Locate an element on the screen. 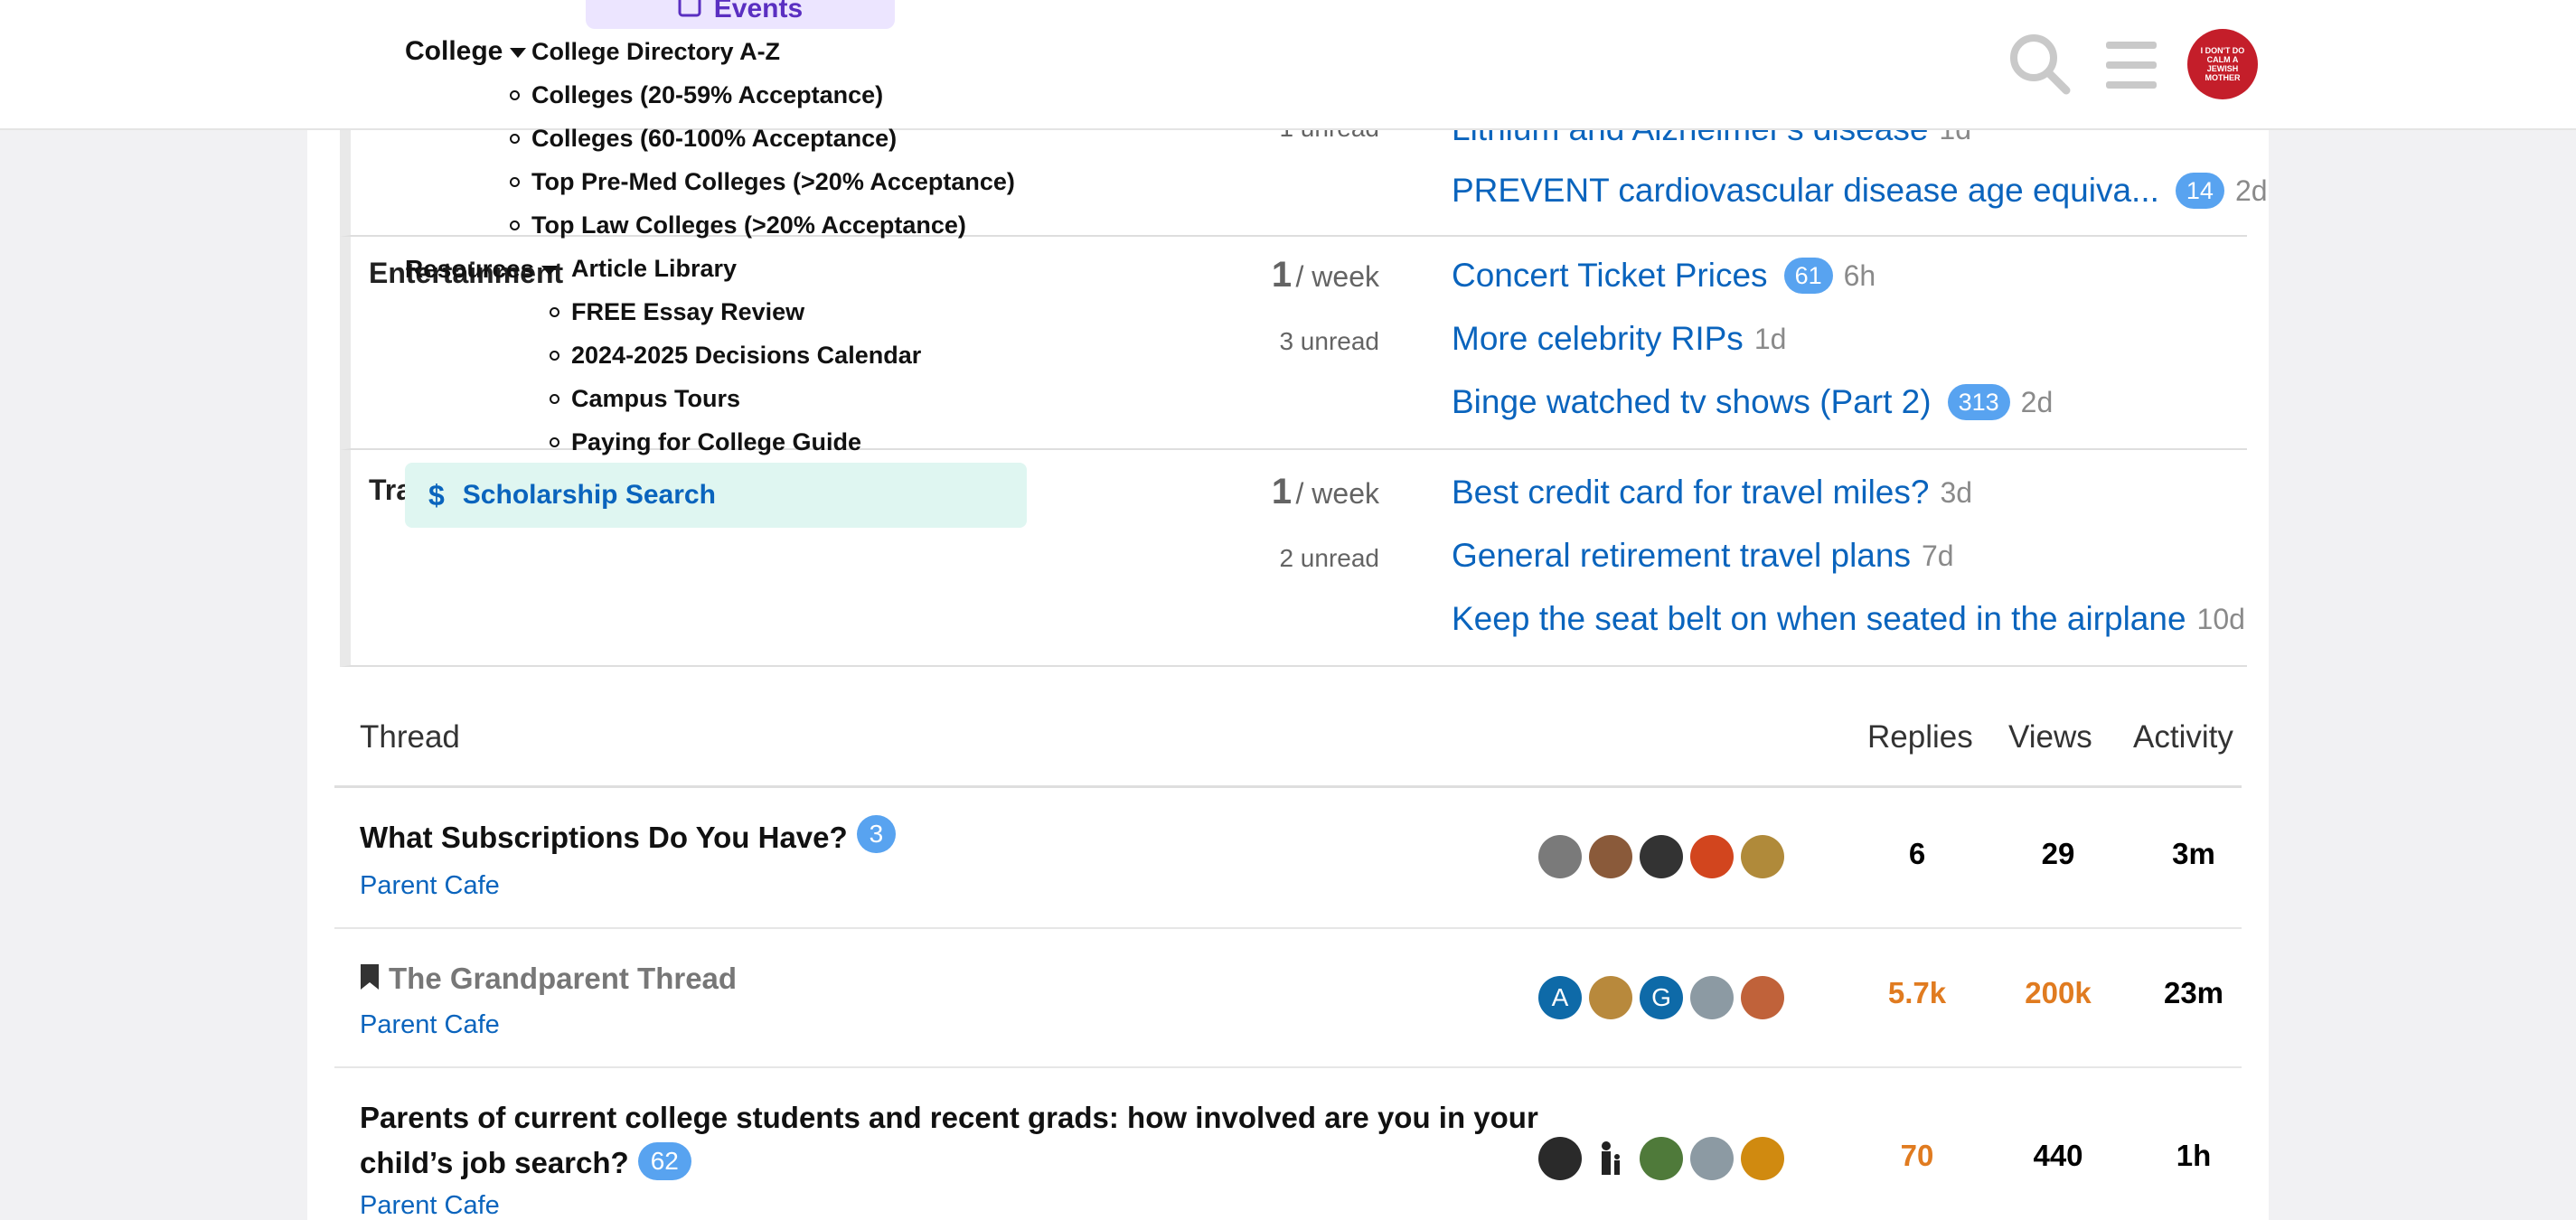 The image size is (2576, 1220). thread-title-text: What Subscriptions Do You Have? is located at coordinates (604, 837).